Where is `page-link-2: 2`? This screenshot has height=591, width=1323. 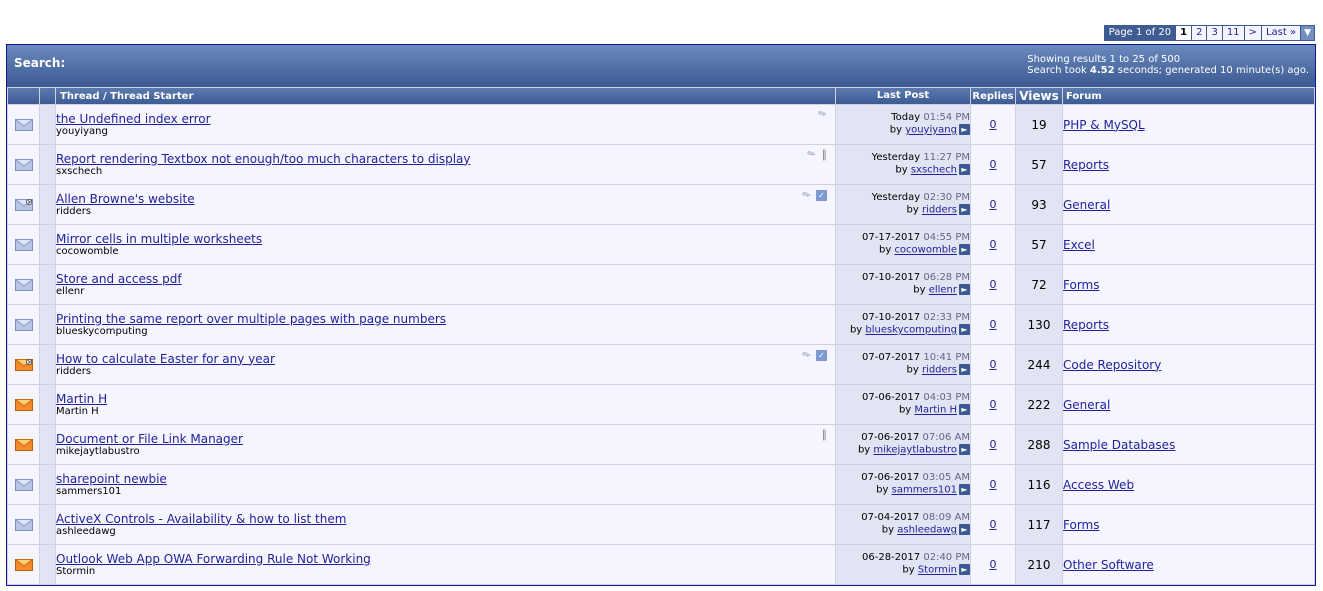 page-link-2: 2 is located at coordinates (1199, 33).